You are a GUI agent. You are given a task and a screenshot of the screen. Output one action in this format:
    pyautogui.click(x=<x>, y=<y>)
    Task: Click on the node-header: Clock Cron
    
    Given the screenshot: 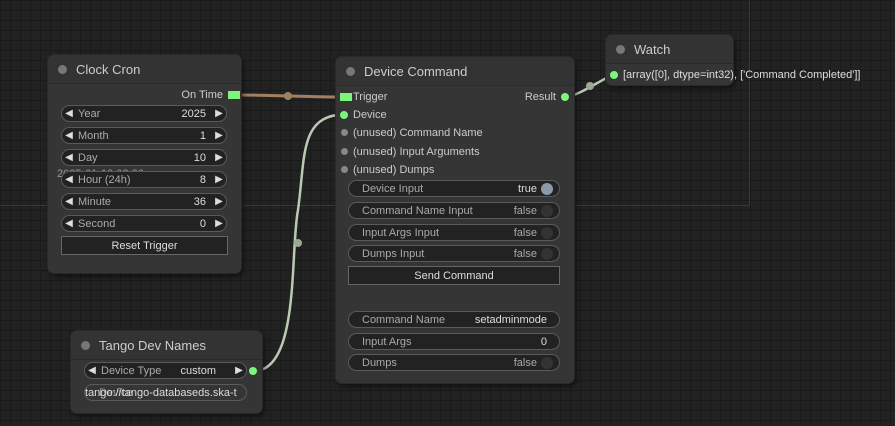 What is the action you would take?
    pyautogui.click(x=144, y=69)
    